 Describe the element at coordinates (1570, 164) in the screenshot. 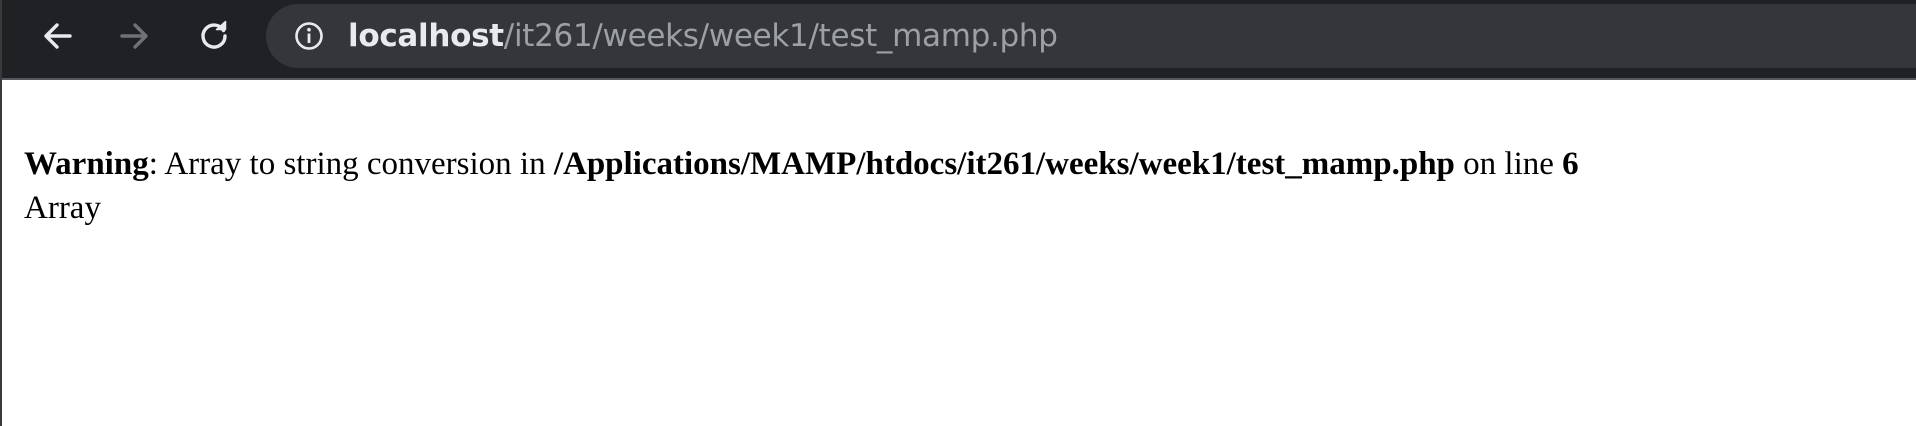

I see `warning-line-number: 6` at that location.